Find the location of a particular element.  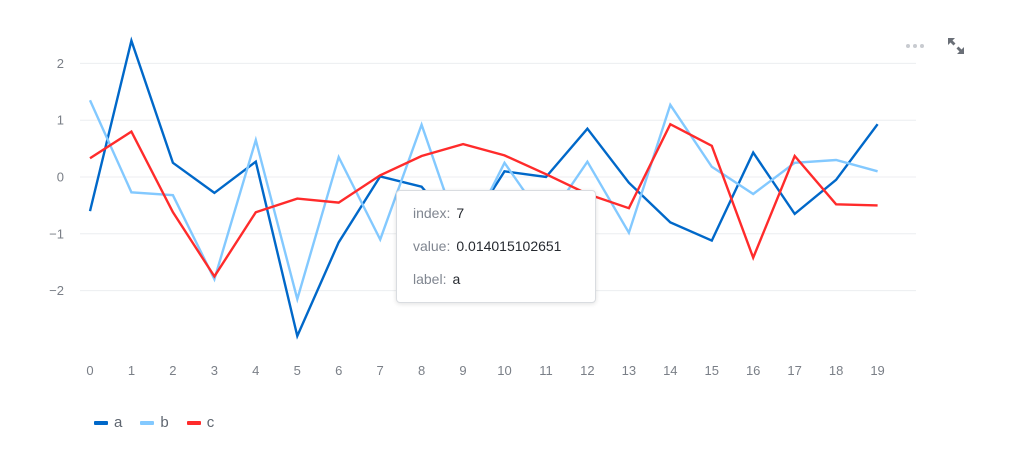

x-tick-label: 16 is located at coordinates (753, 370).